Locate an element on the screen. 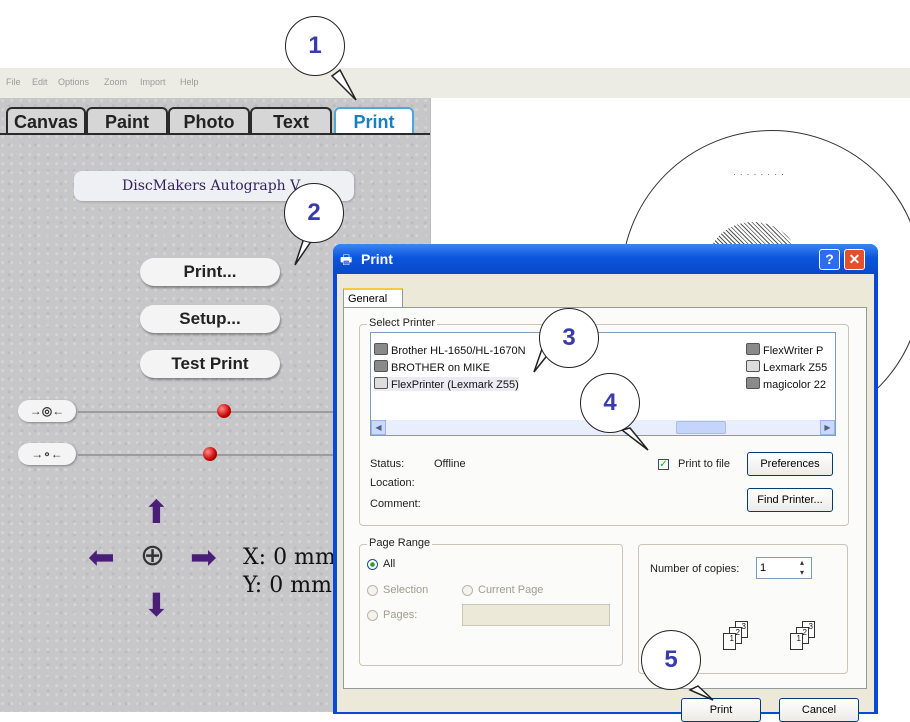  size-slider-icon: →∘← is located at coordinates (47, 454).